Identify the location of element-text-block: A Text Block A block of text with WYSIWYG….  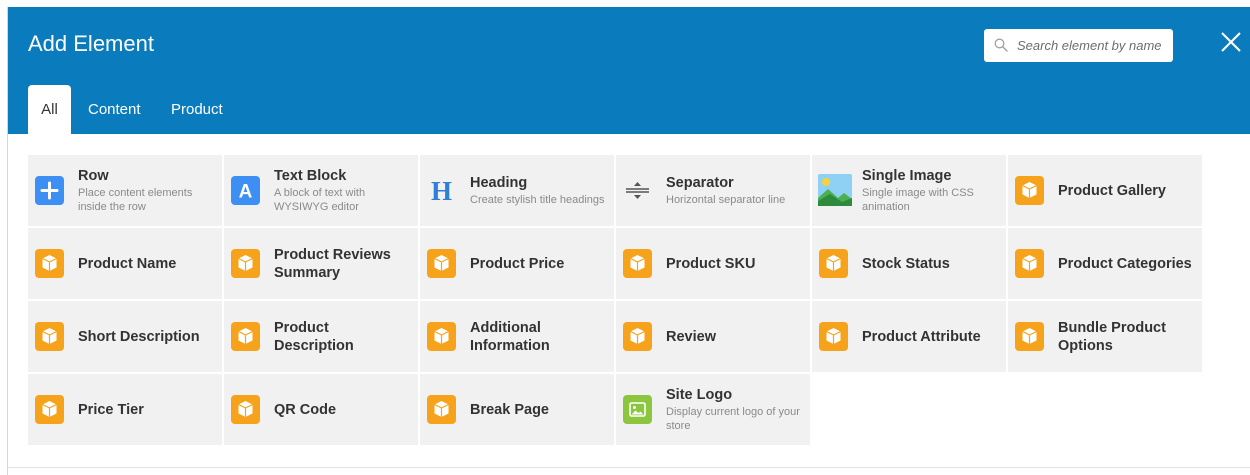
(321, 190).